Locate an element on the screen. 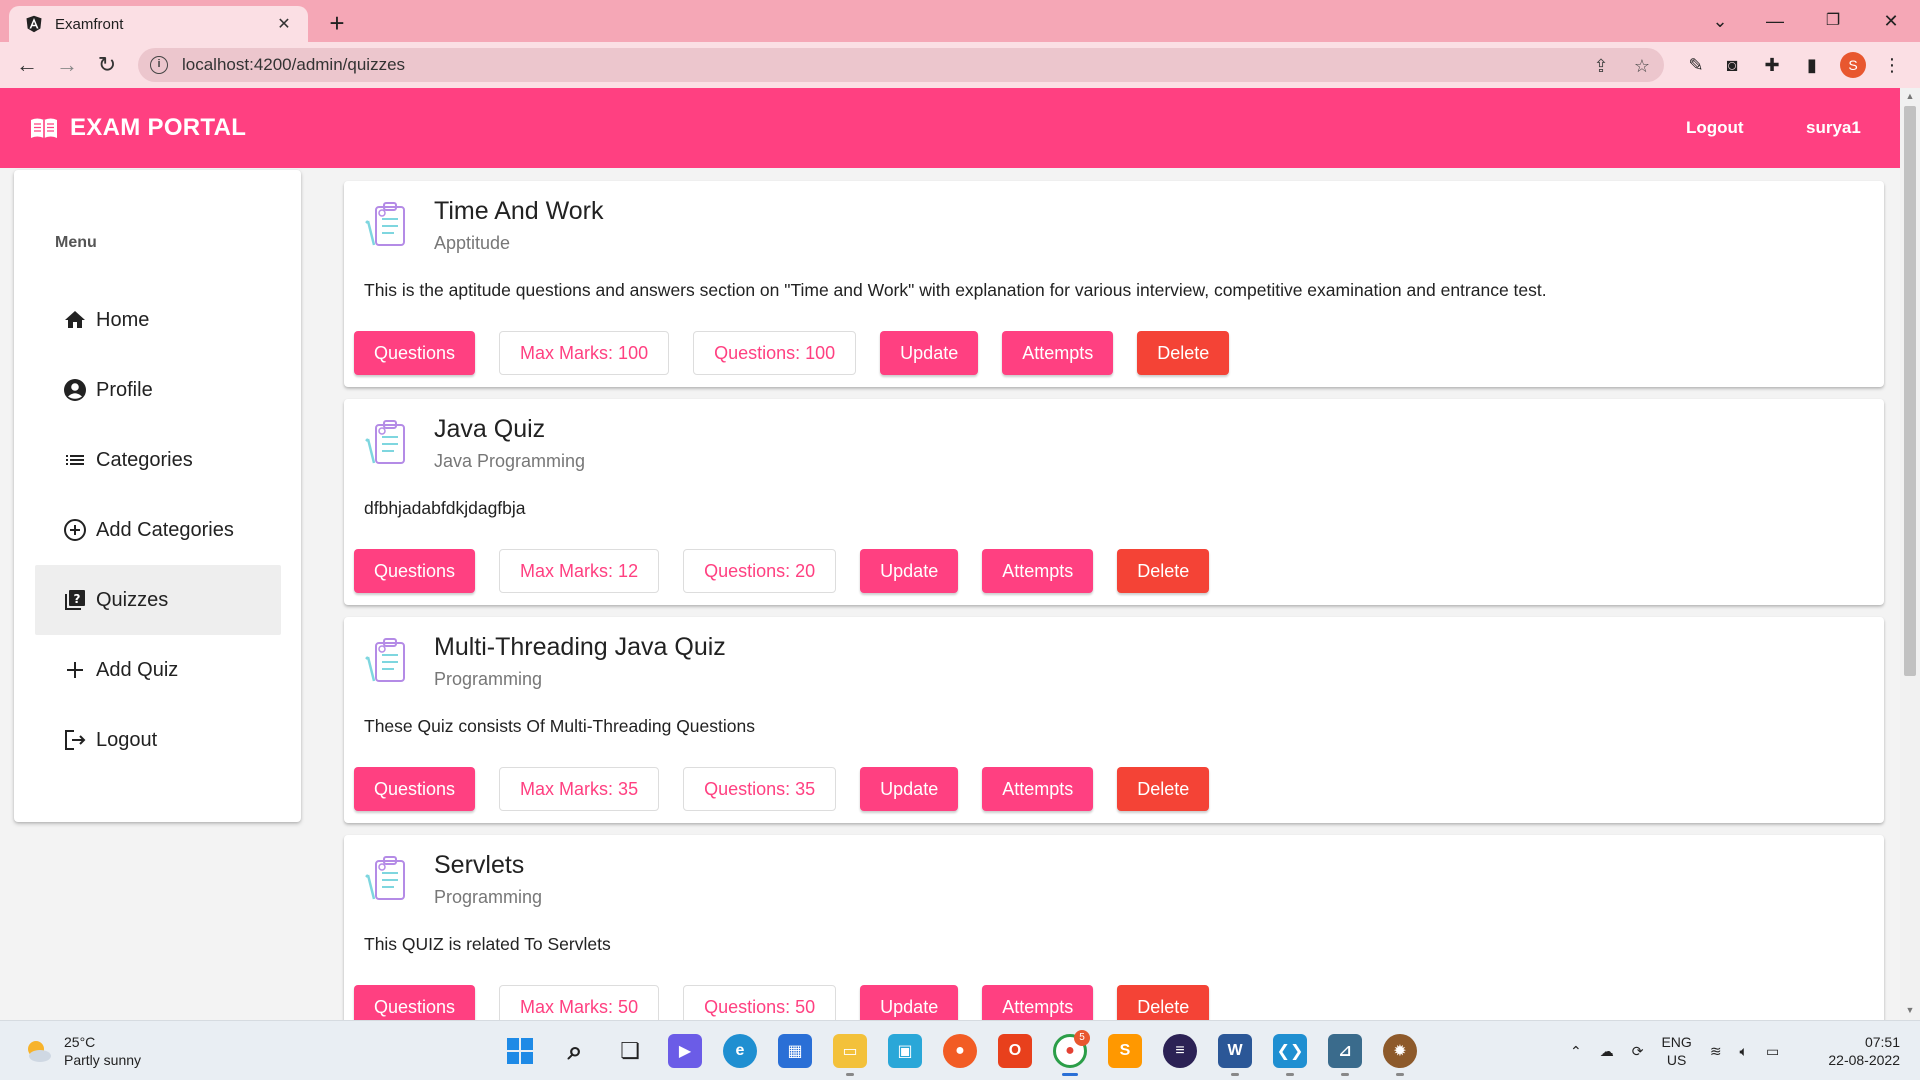 The height and width of the screenshot is (1080, 1920). scrollbar-thumb is located at coordinates (1910, 391).